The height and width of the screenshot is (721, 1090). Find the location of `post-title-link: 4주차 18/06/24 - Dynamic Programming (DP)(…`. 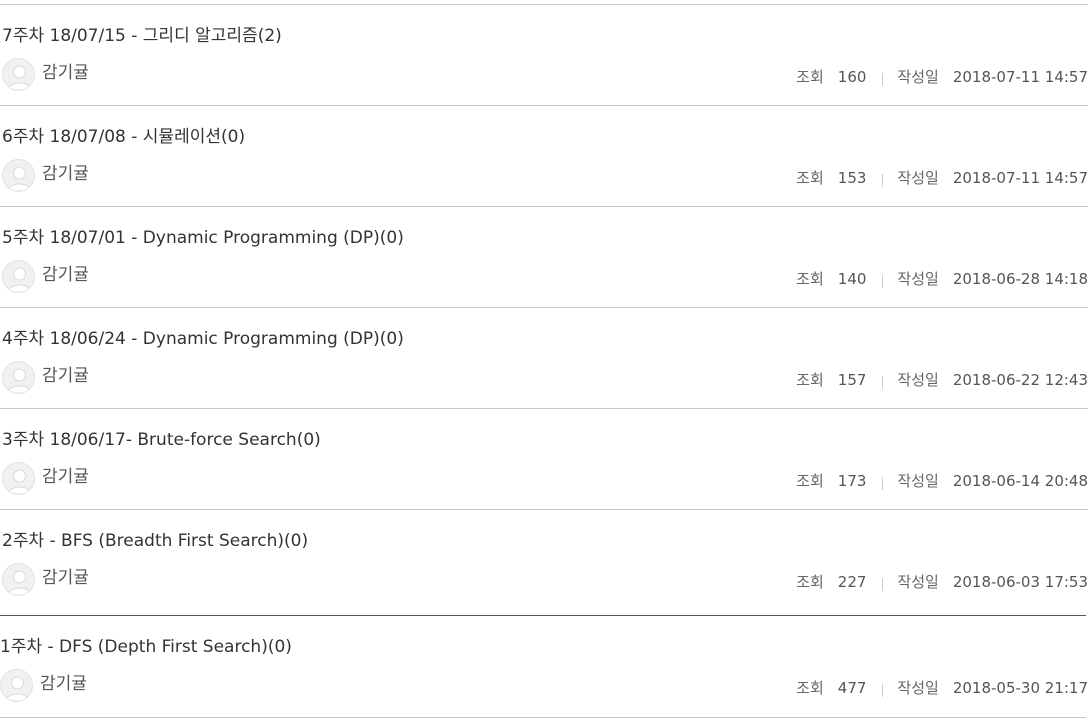

post-title-link: 4주차 18/06/24 - Dynamic Programming (DP)(… is located at coordinates (203, 339).